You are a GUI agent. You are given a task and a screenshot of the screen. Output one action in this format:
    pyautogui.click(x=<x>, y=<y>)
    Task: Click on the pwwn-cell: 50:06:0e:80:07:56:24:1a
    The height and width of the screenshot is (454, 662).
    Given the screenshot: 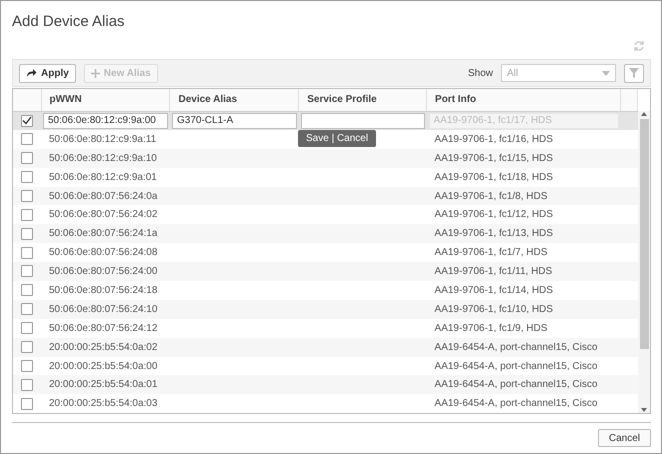 What is the action you would take?
    pyautogui.click(x=105, y=234)
    